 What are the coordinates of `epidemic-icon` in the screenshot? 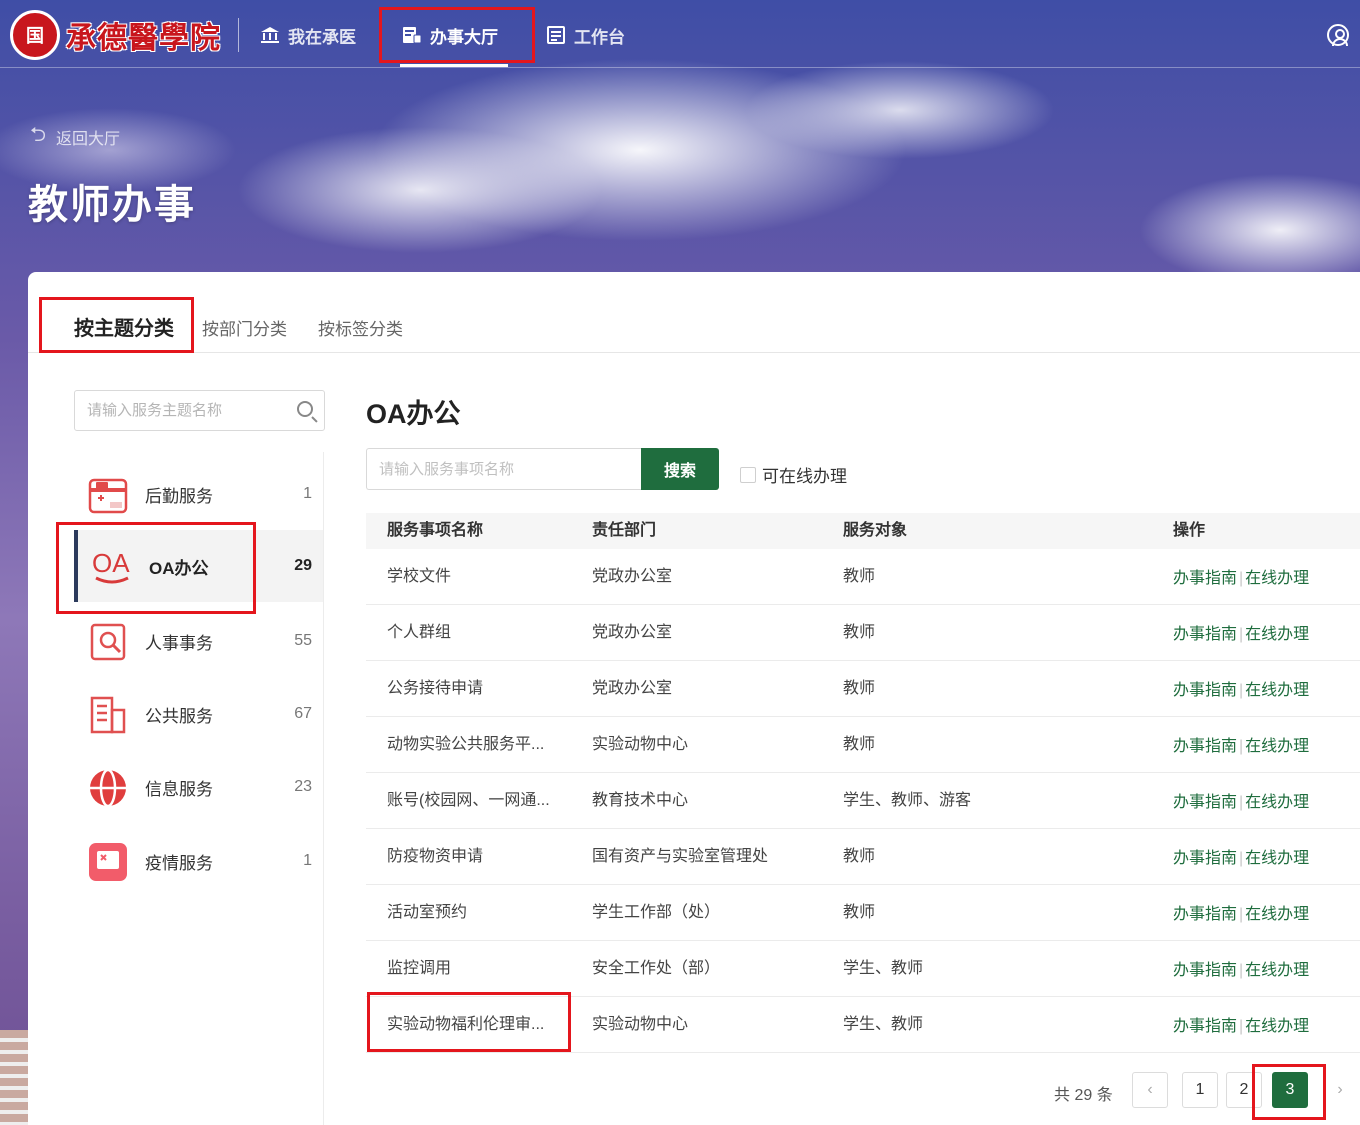 It's located at (108, 862).